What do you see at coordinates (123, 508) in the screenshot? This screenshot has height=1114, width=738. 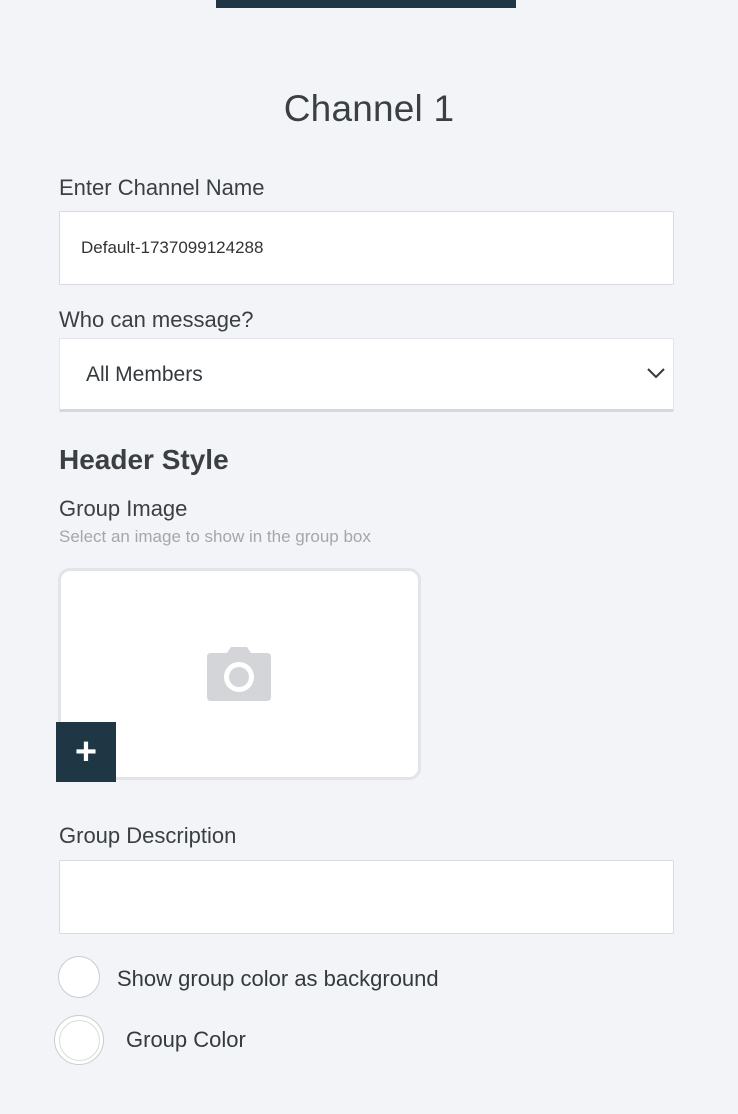 I see `group-image-label: Group Image` at bounding box center [123, 508].